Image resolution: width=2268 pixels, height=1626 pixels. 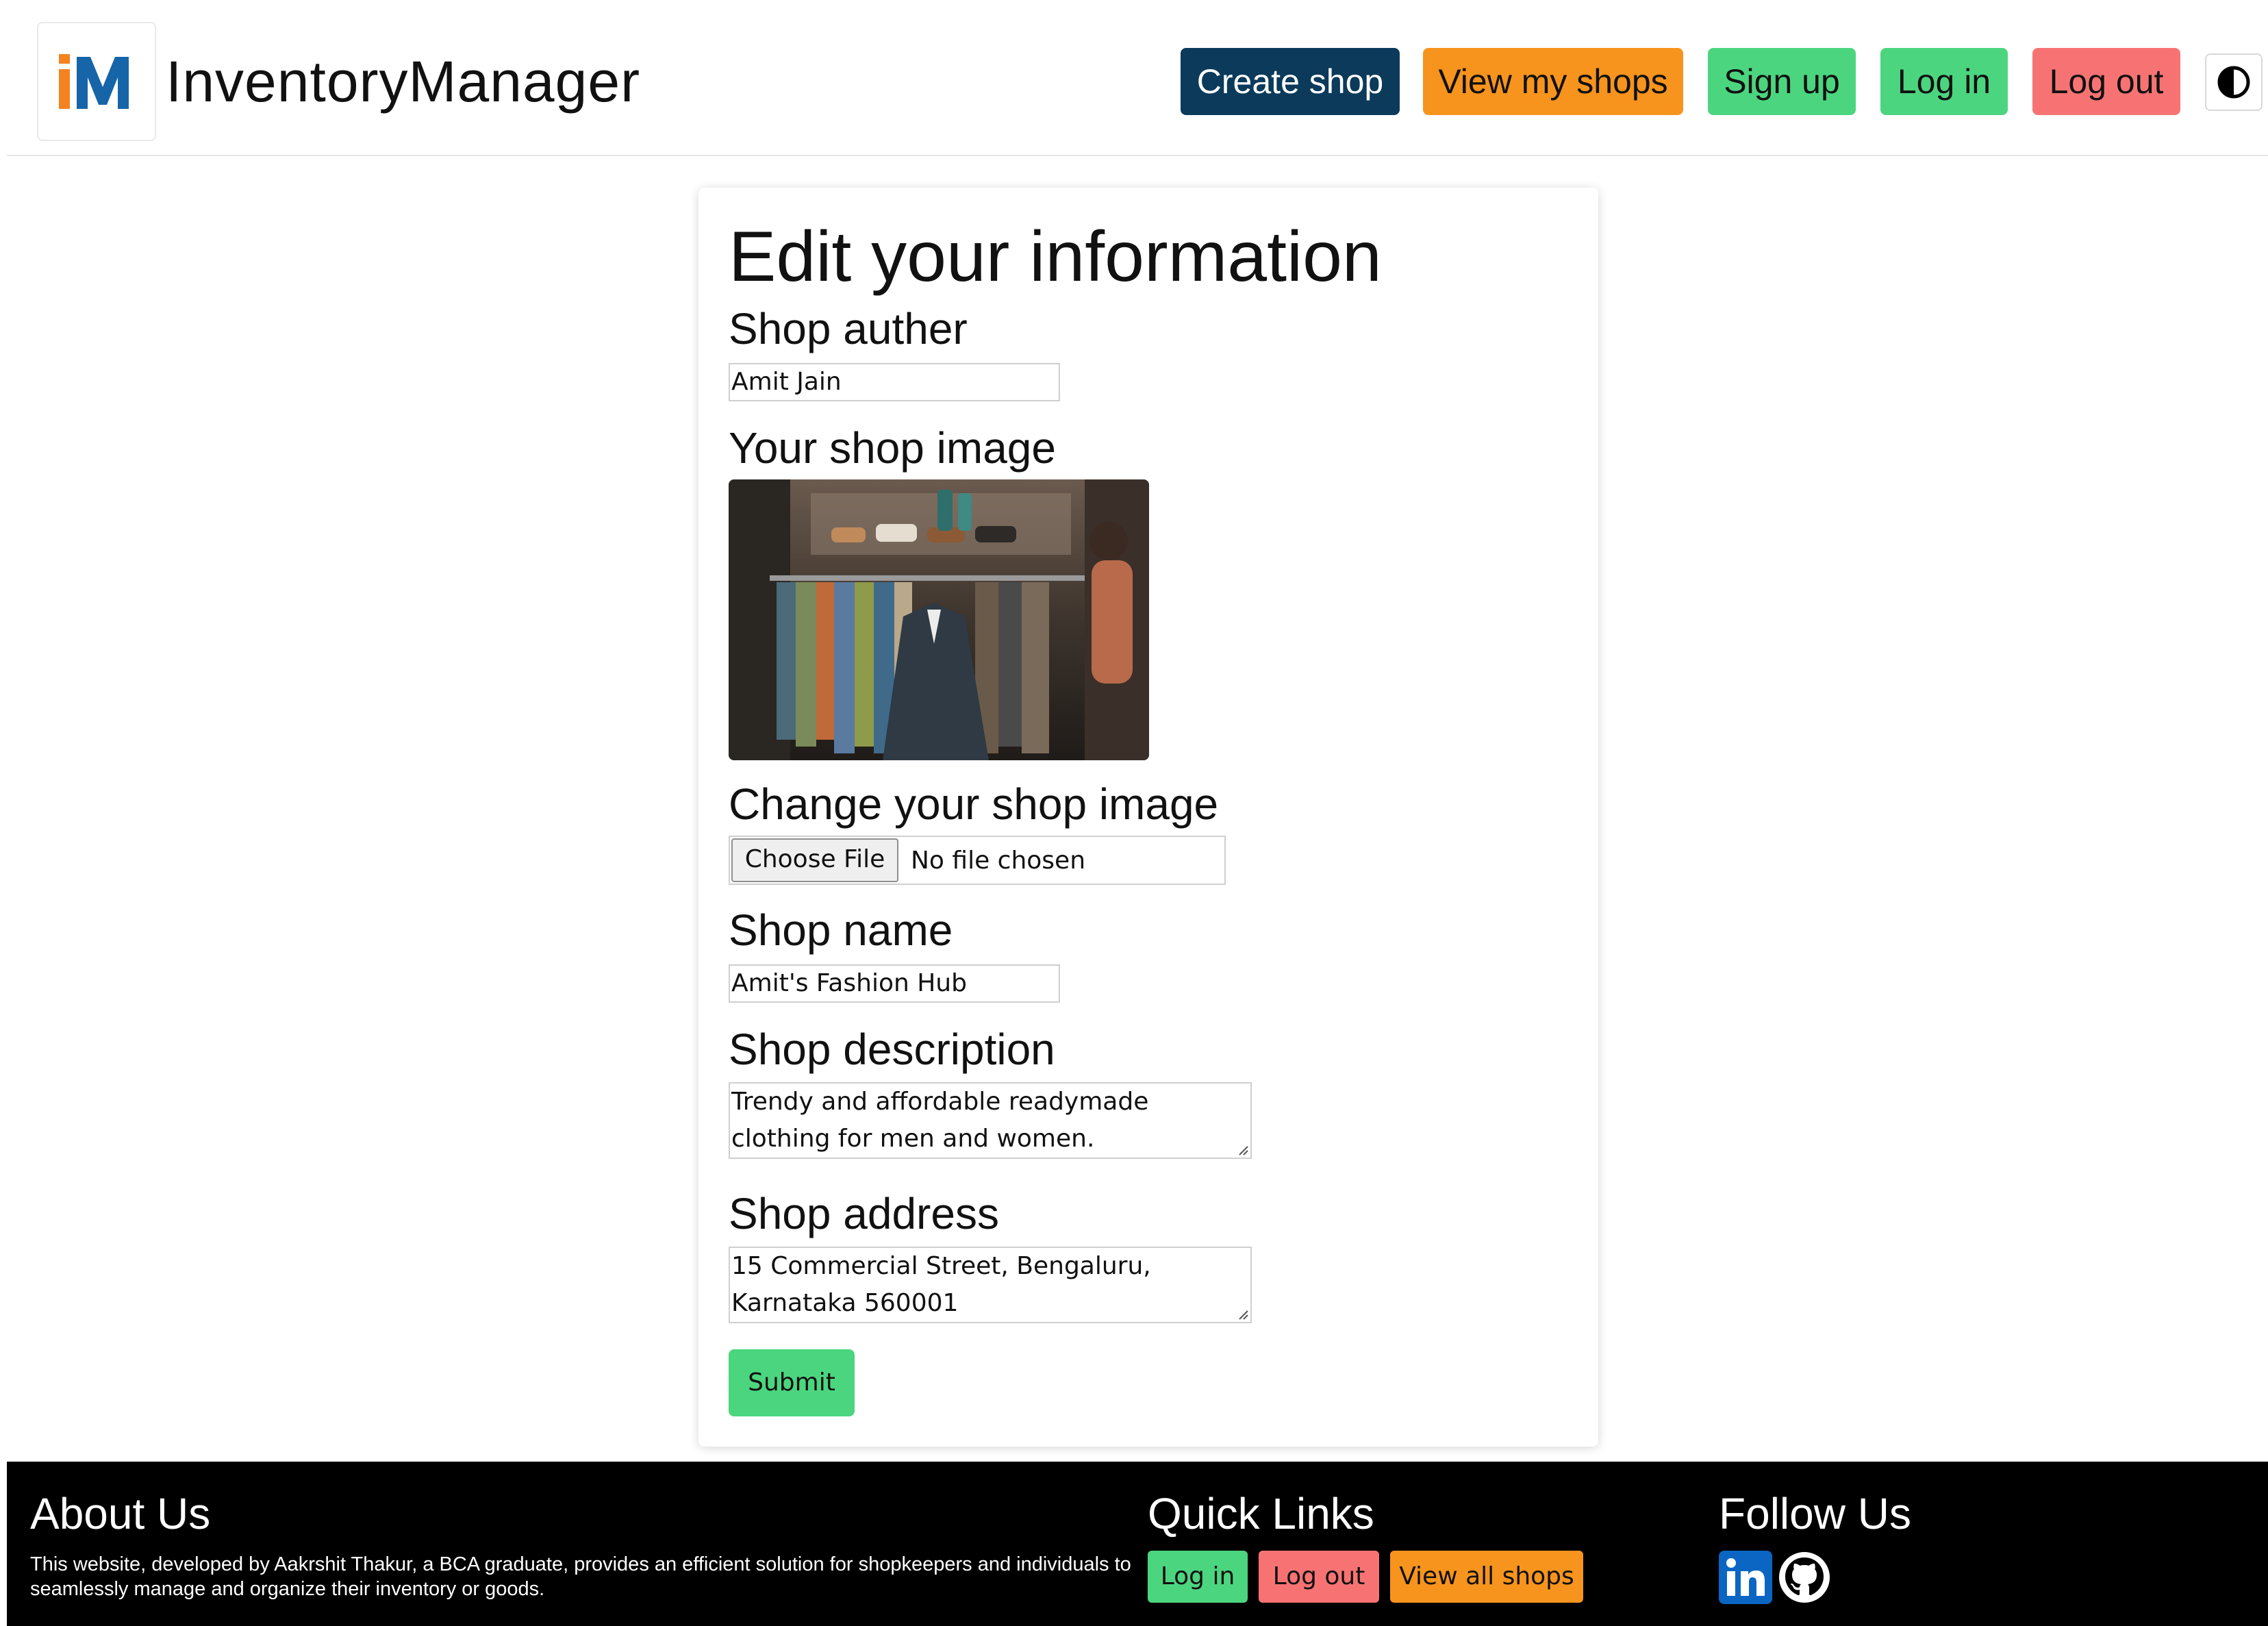 I want to click on github-link, so click(x=1804, y=1577).